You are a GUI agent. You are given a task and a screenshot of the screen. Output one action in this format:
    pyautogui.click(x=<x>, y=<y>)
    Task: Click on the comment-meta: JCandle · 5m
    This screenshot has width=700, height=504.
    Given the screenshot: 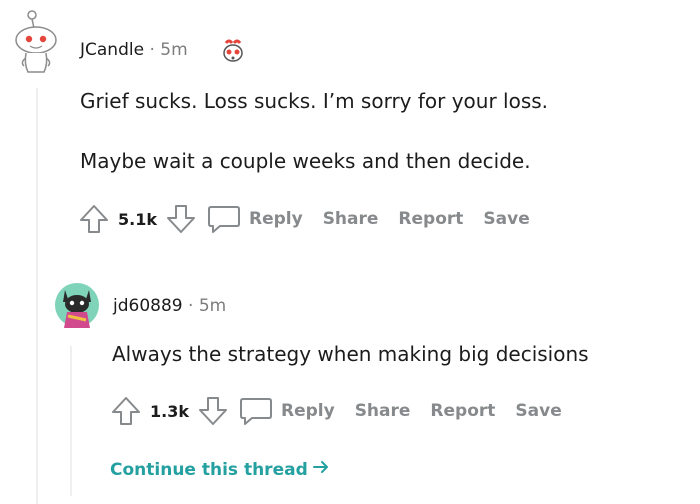 What is the action you would take?
    pyautogui.click(x=134, y=50)
    